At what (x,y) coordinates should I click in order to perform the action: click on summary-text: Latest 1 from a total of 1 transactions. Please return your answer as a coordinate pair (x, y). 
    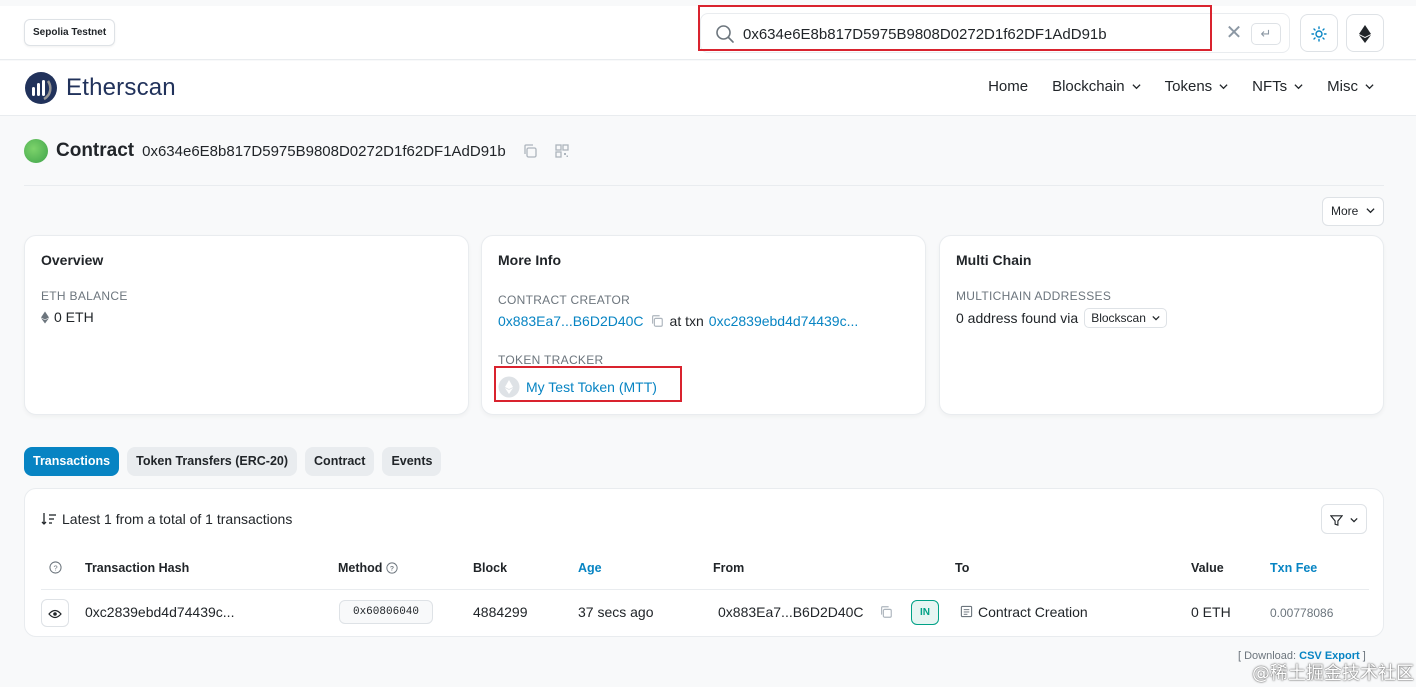
    Looking at the image, I should click on (177, 519).